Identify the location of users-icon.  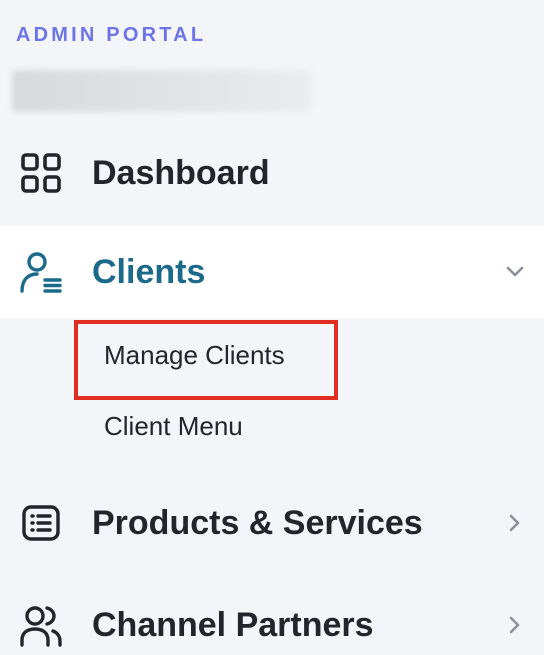
(41, 625).